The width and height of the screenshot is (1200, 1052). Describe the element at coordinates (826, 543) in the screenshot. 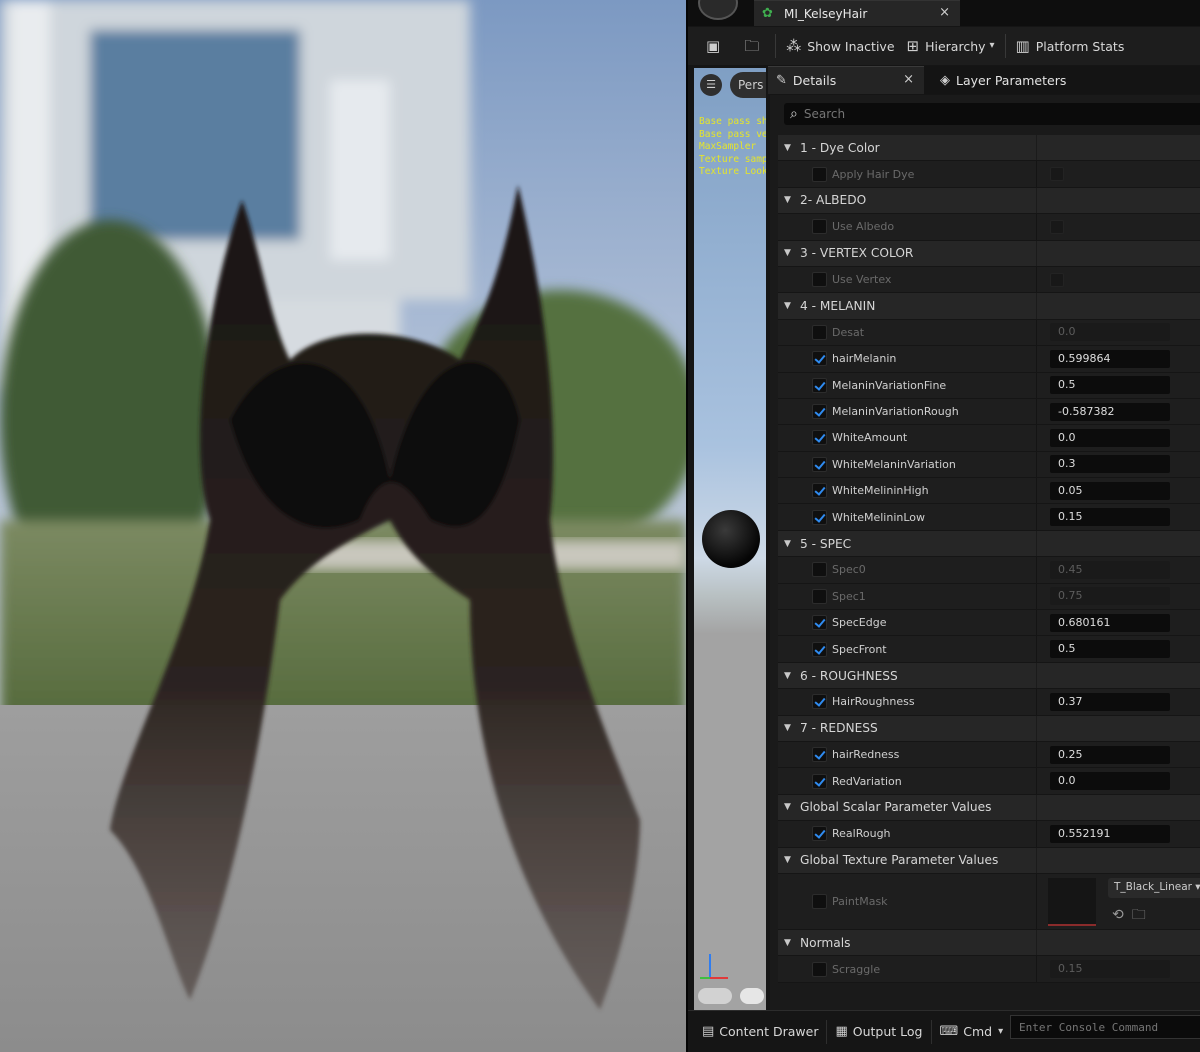

I see `category-label: 5 - SPEC` at that location.